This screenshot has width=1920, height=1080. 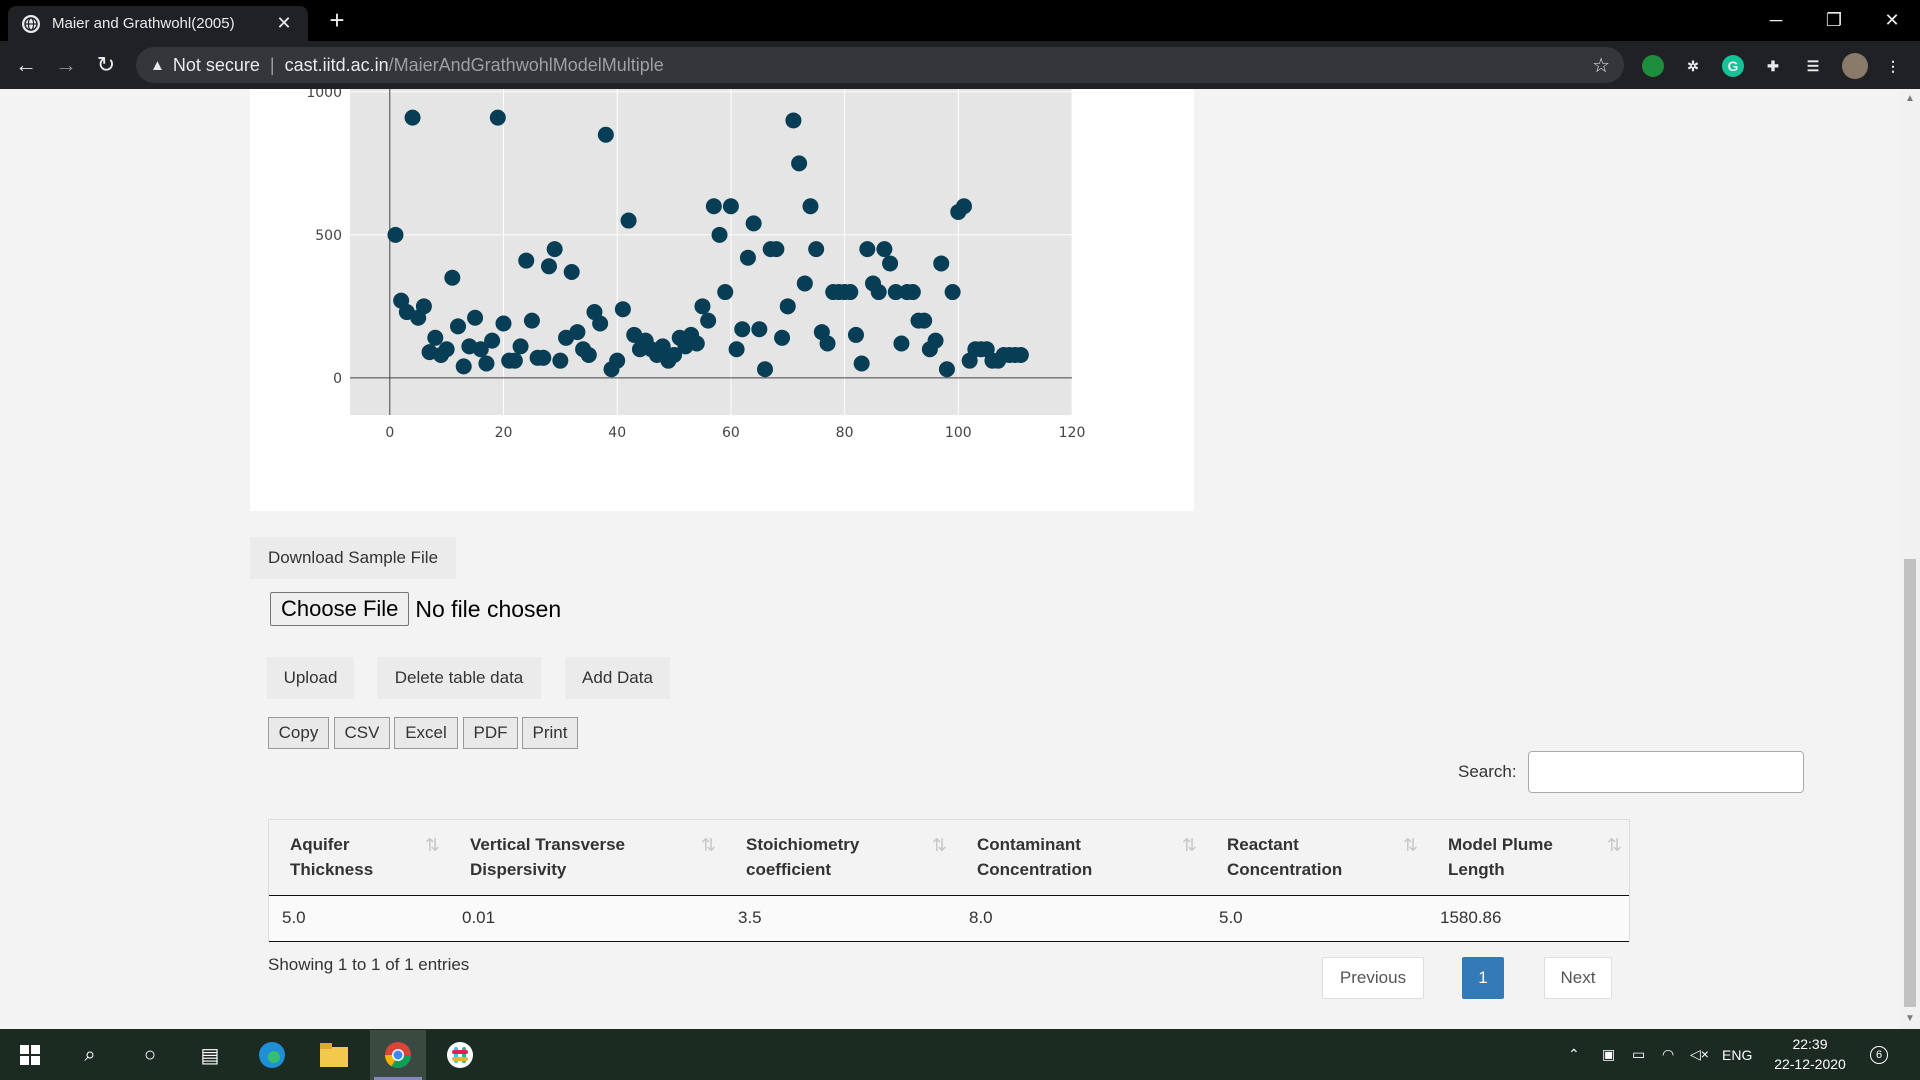 What do you see at coordinates (960, 1054) in the screenshot?
I see `windows-taskbar: ⌕ ○ ▤ ⌃ ▣ ▭ ◠ ◁× ENG 22:39 22-12-2020 6` at bounding box center [960, 1054].